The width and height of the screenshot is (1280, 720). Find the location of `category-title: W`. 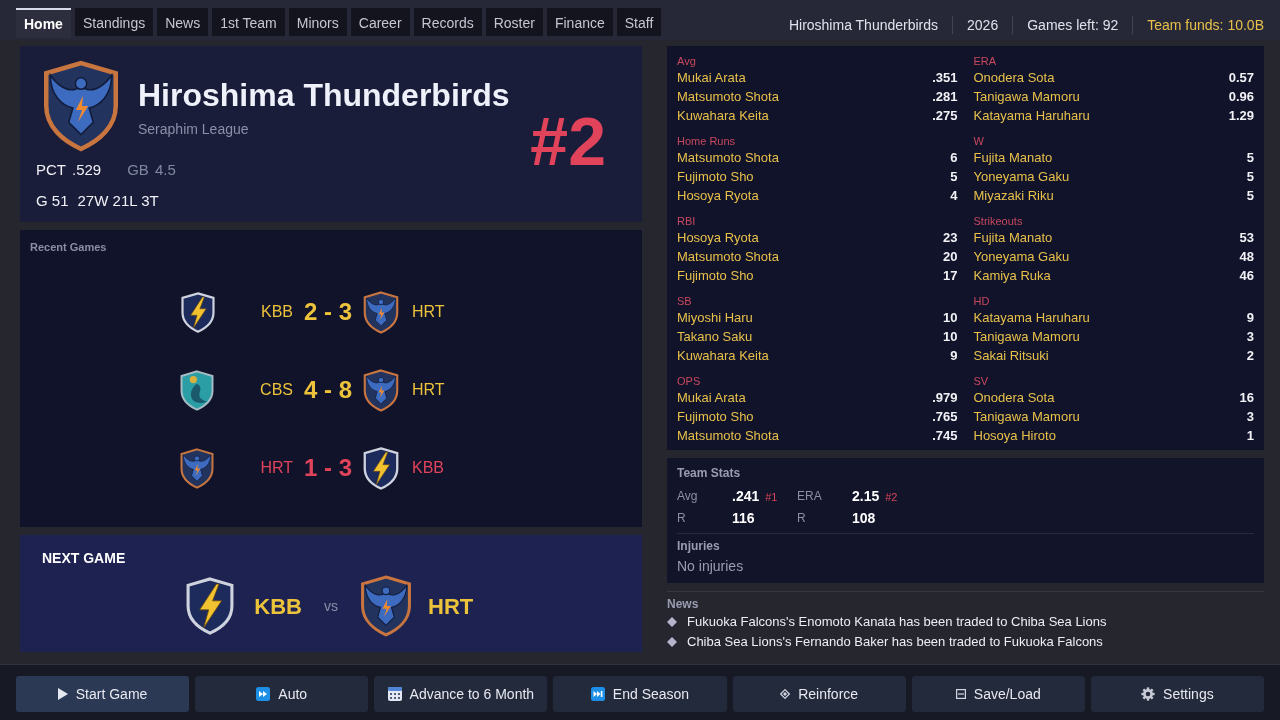

category-title: W is located at coordinates (979, 141).